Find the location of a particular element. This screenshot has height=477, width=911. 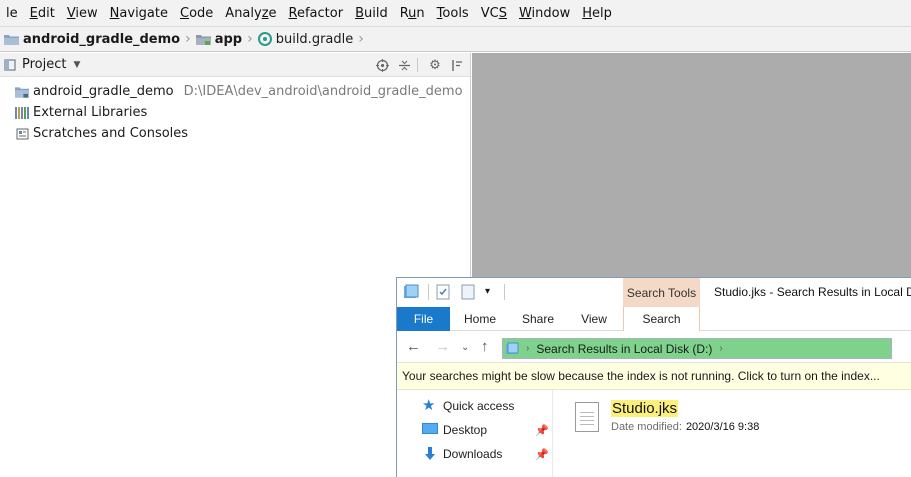

menu-window: Window is located at coordinates (544, 13).